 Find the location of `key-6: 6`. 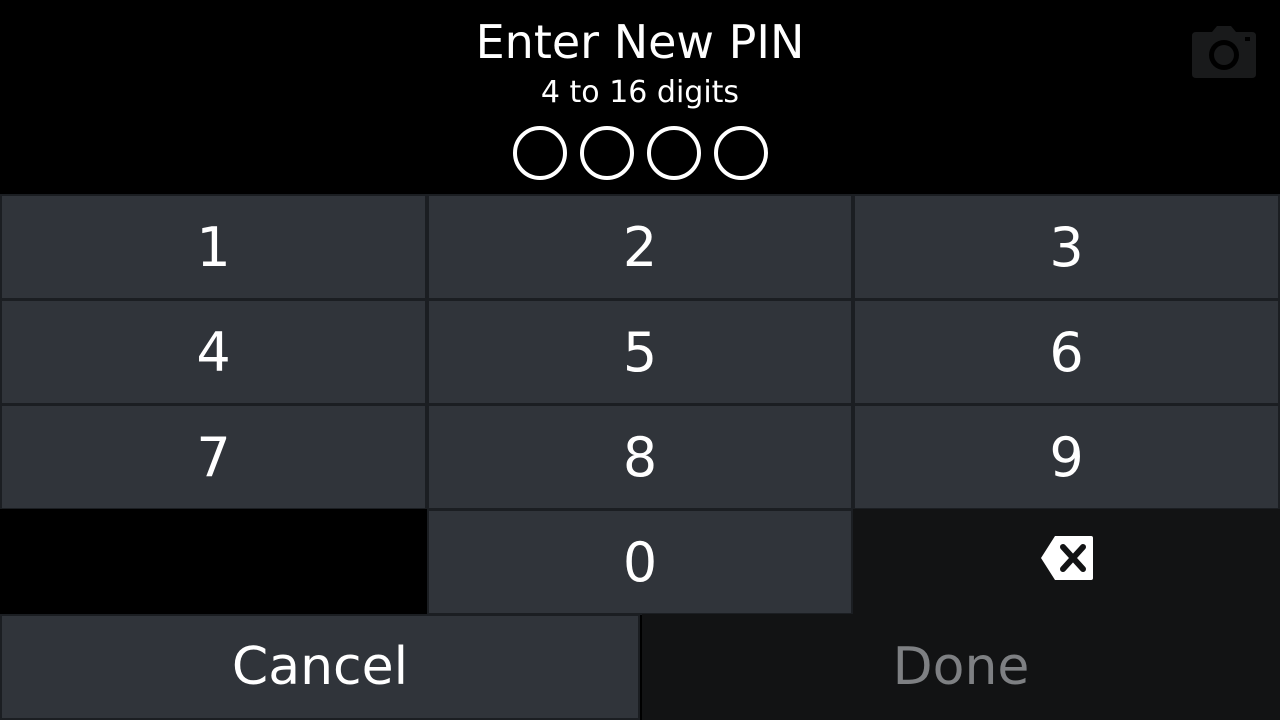

key-6: 6 is located at coordinates (1066, 352).